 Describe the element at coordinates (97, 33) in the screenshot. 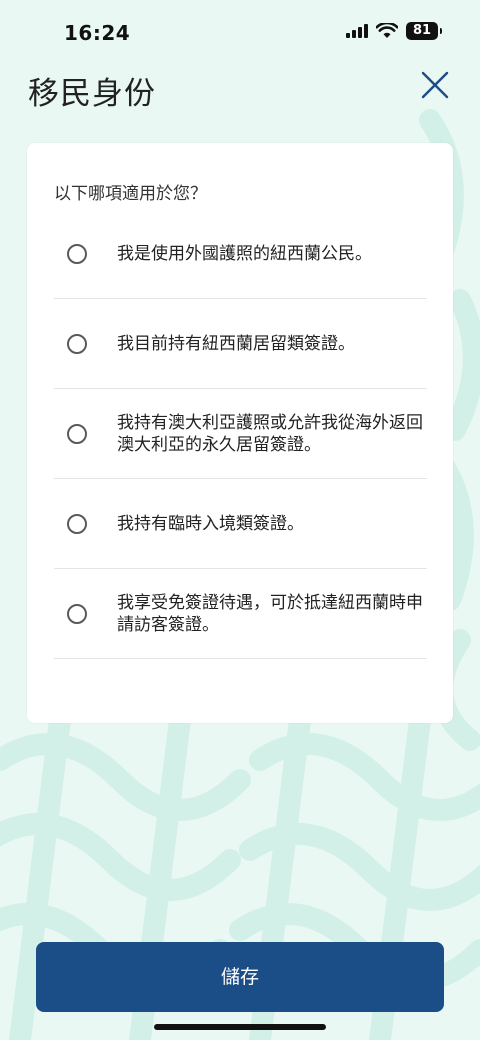

I see `status-time: 16:24` at that location.